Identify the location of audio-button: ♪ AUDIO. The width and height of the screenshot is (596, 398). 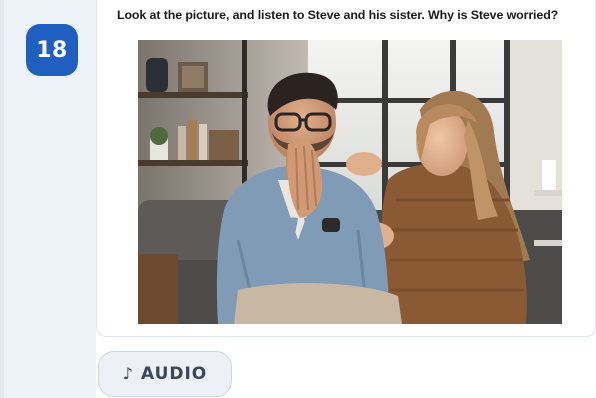
(165, 374).